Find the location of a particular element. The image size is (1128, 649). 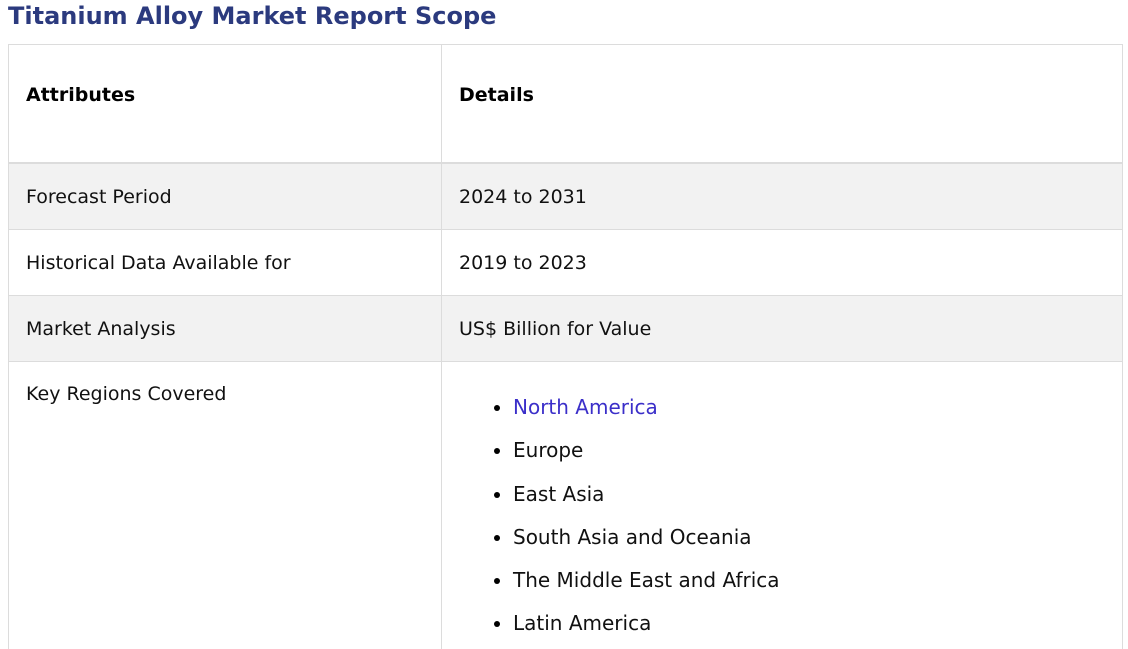

region-item: South Asia and Oceania is located at coordinates (632, 536).